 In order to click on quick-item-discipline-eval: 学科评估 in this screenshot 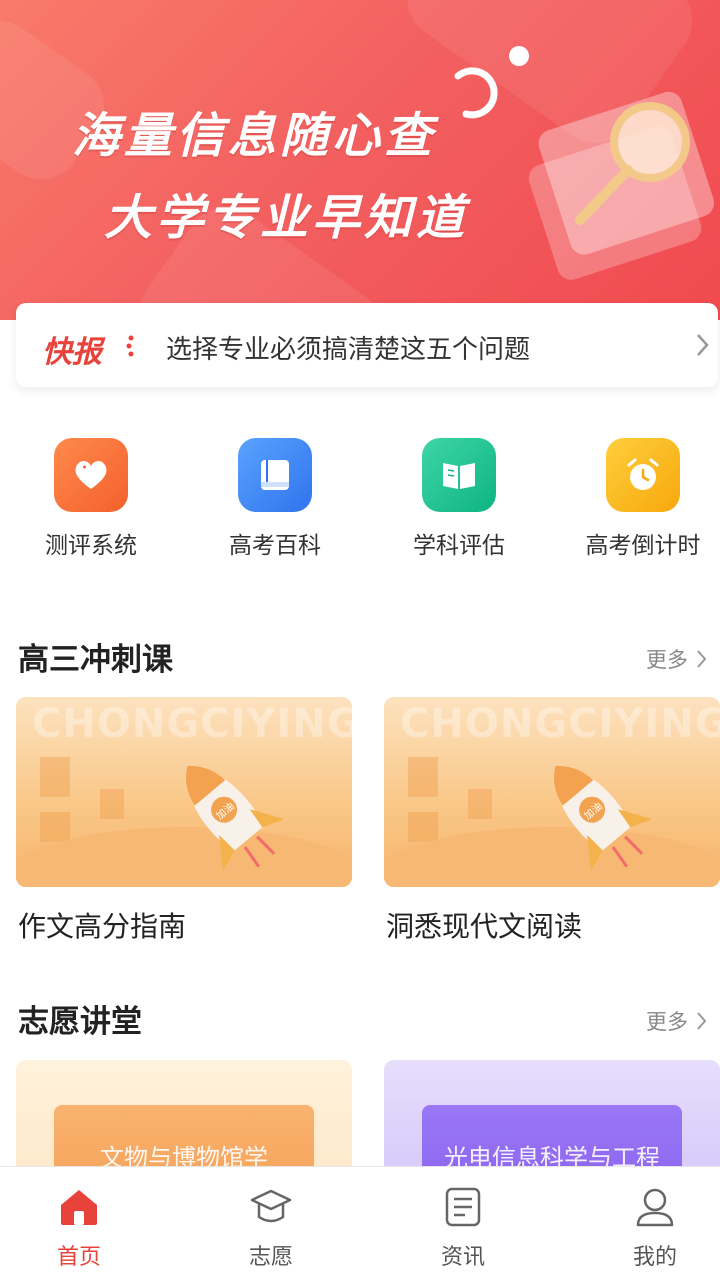, I will do `click(459, 499)`.